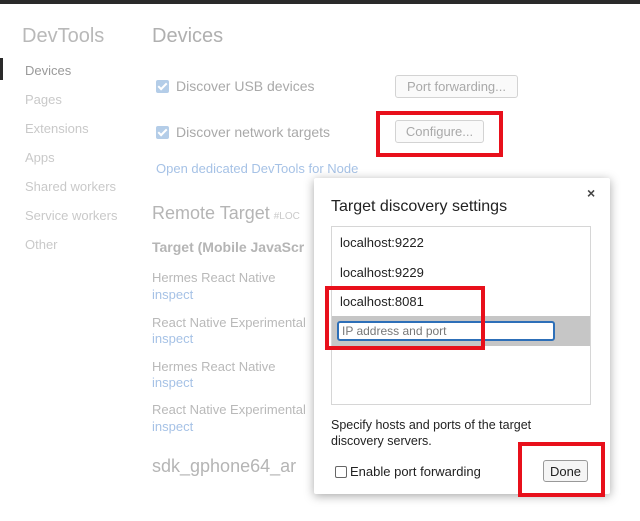  What do you see at coordinates (162, 132) in the screenshot?
I see `discover-network-checkbox` at bounding box center [162, 132].